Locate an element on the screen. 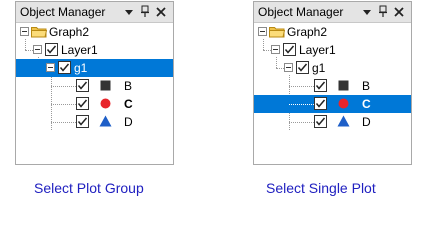 Image resolution: width=425 pixels, height=240 pixels. caption-select-single-plot: Select Single Plot is located at coordinates (321, 188).